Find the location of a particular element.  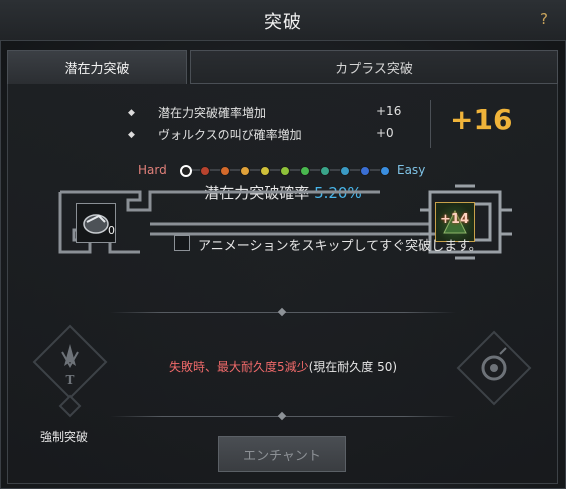

durability-status: (現在耐久度 50) is located at coordinates (353, 367).